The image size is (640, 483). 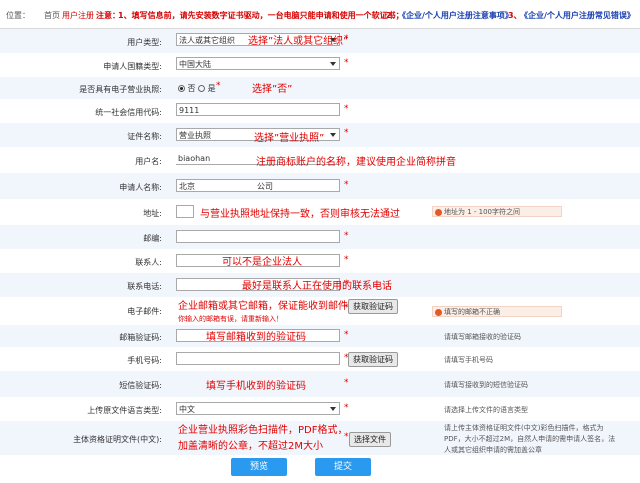 I want to click on user-type-label: 用户类型:, so click(x=144, y=42).